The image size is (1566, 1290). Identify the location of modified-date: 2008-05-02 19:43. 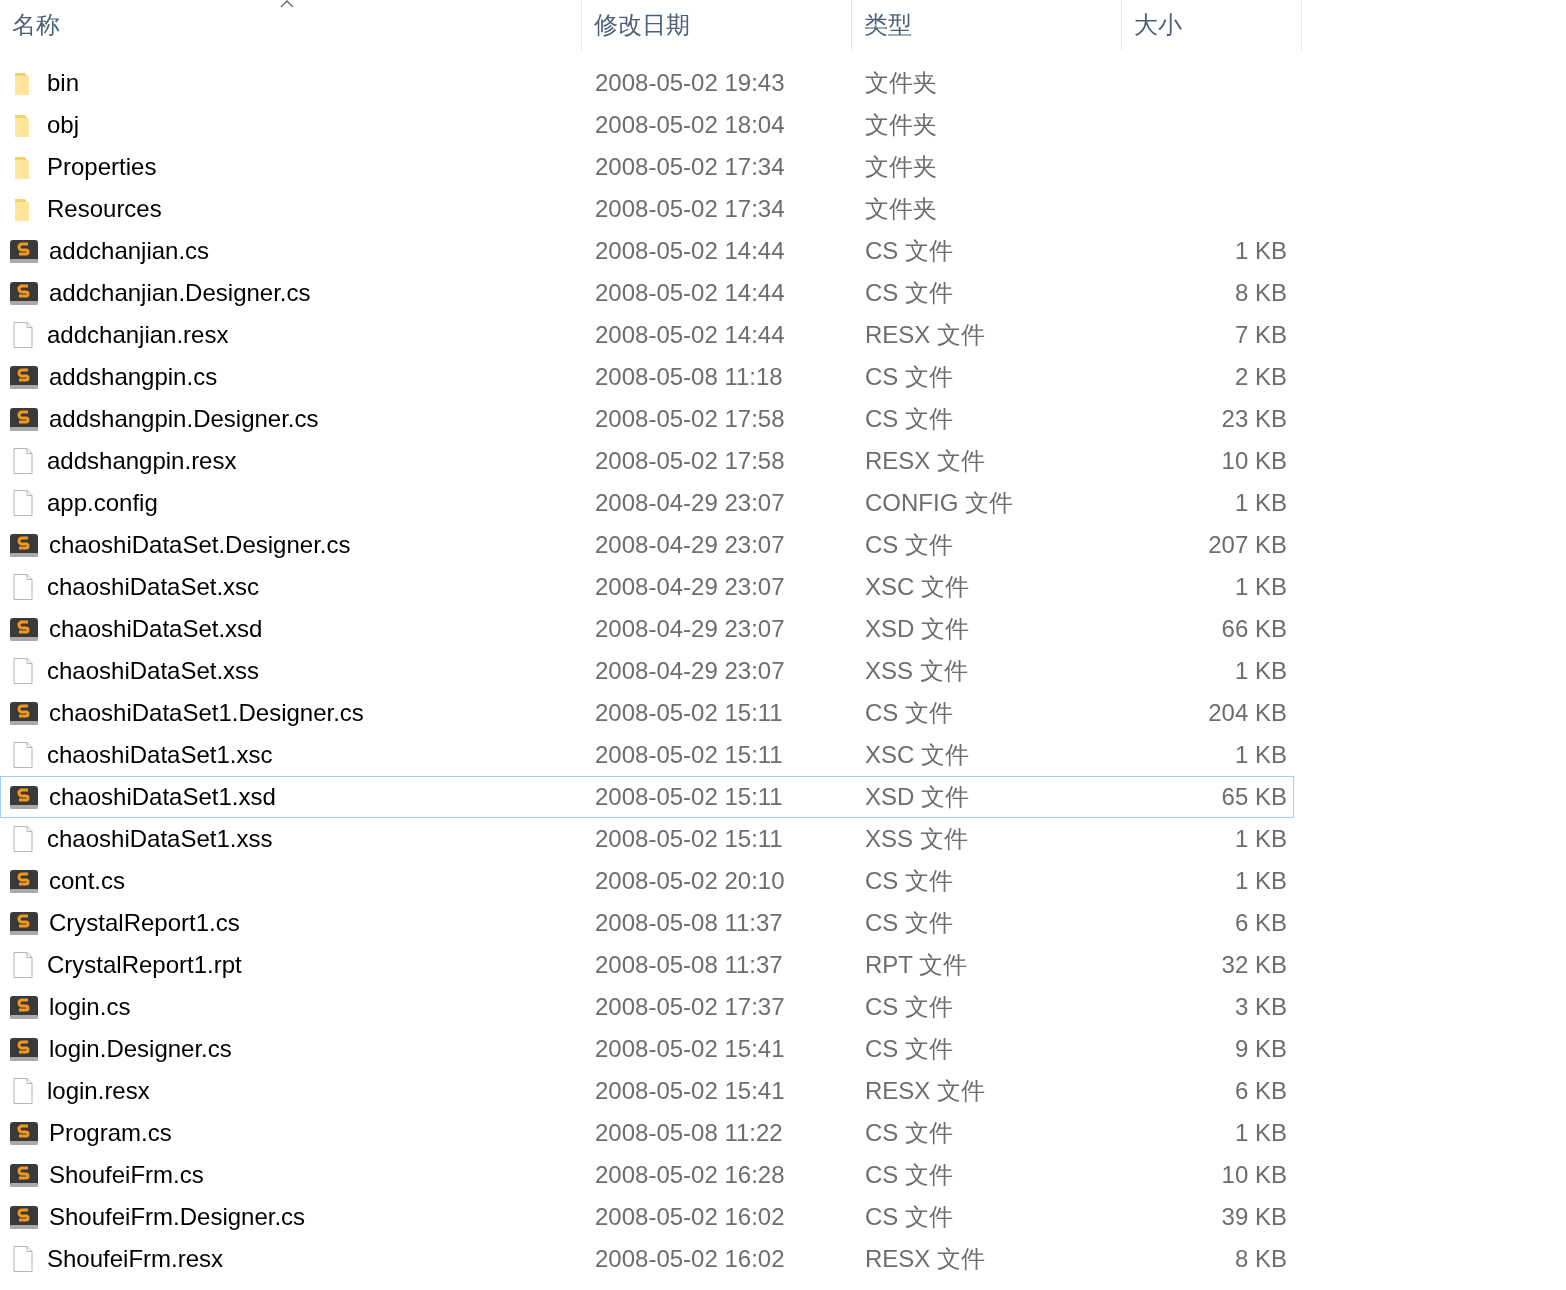
(690, 83).